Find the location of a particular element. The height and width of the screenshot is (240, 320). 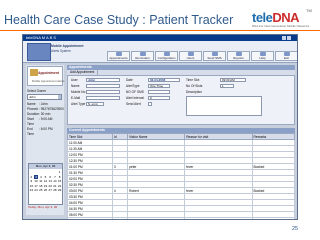

page-number: 25 is located at coordinates (295, 229).